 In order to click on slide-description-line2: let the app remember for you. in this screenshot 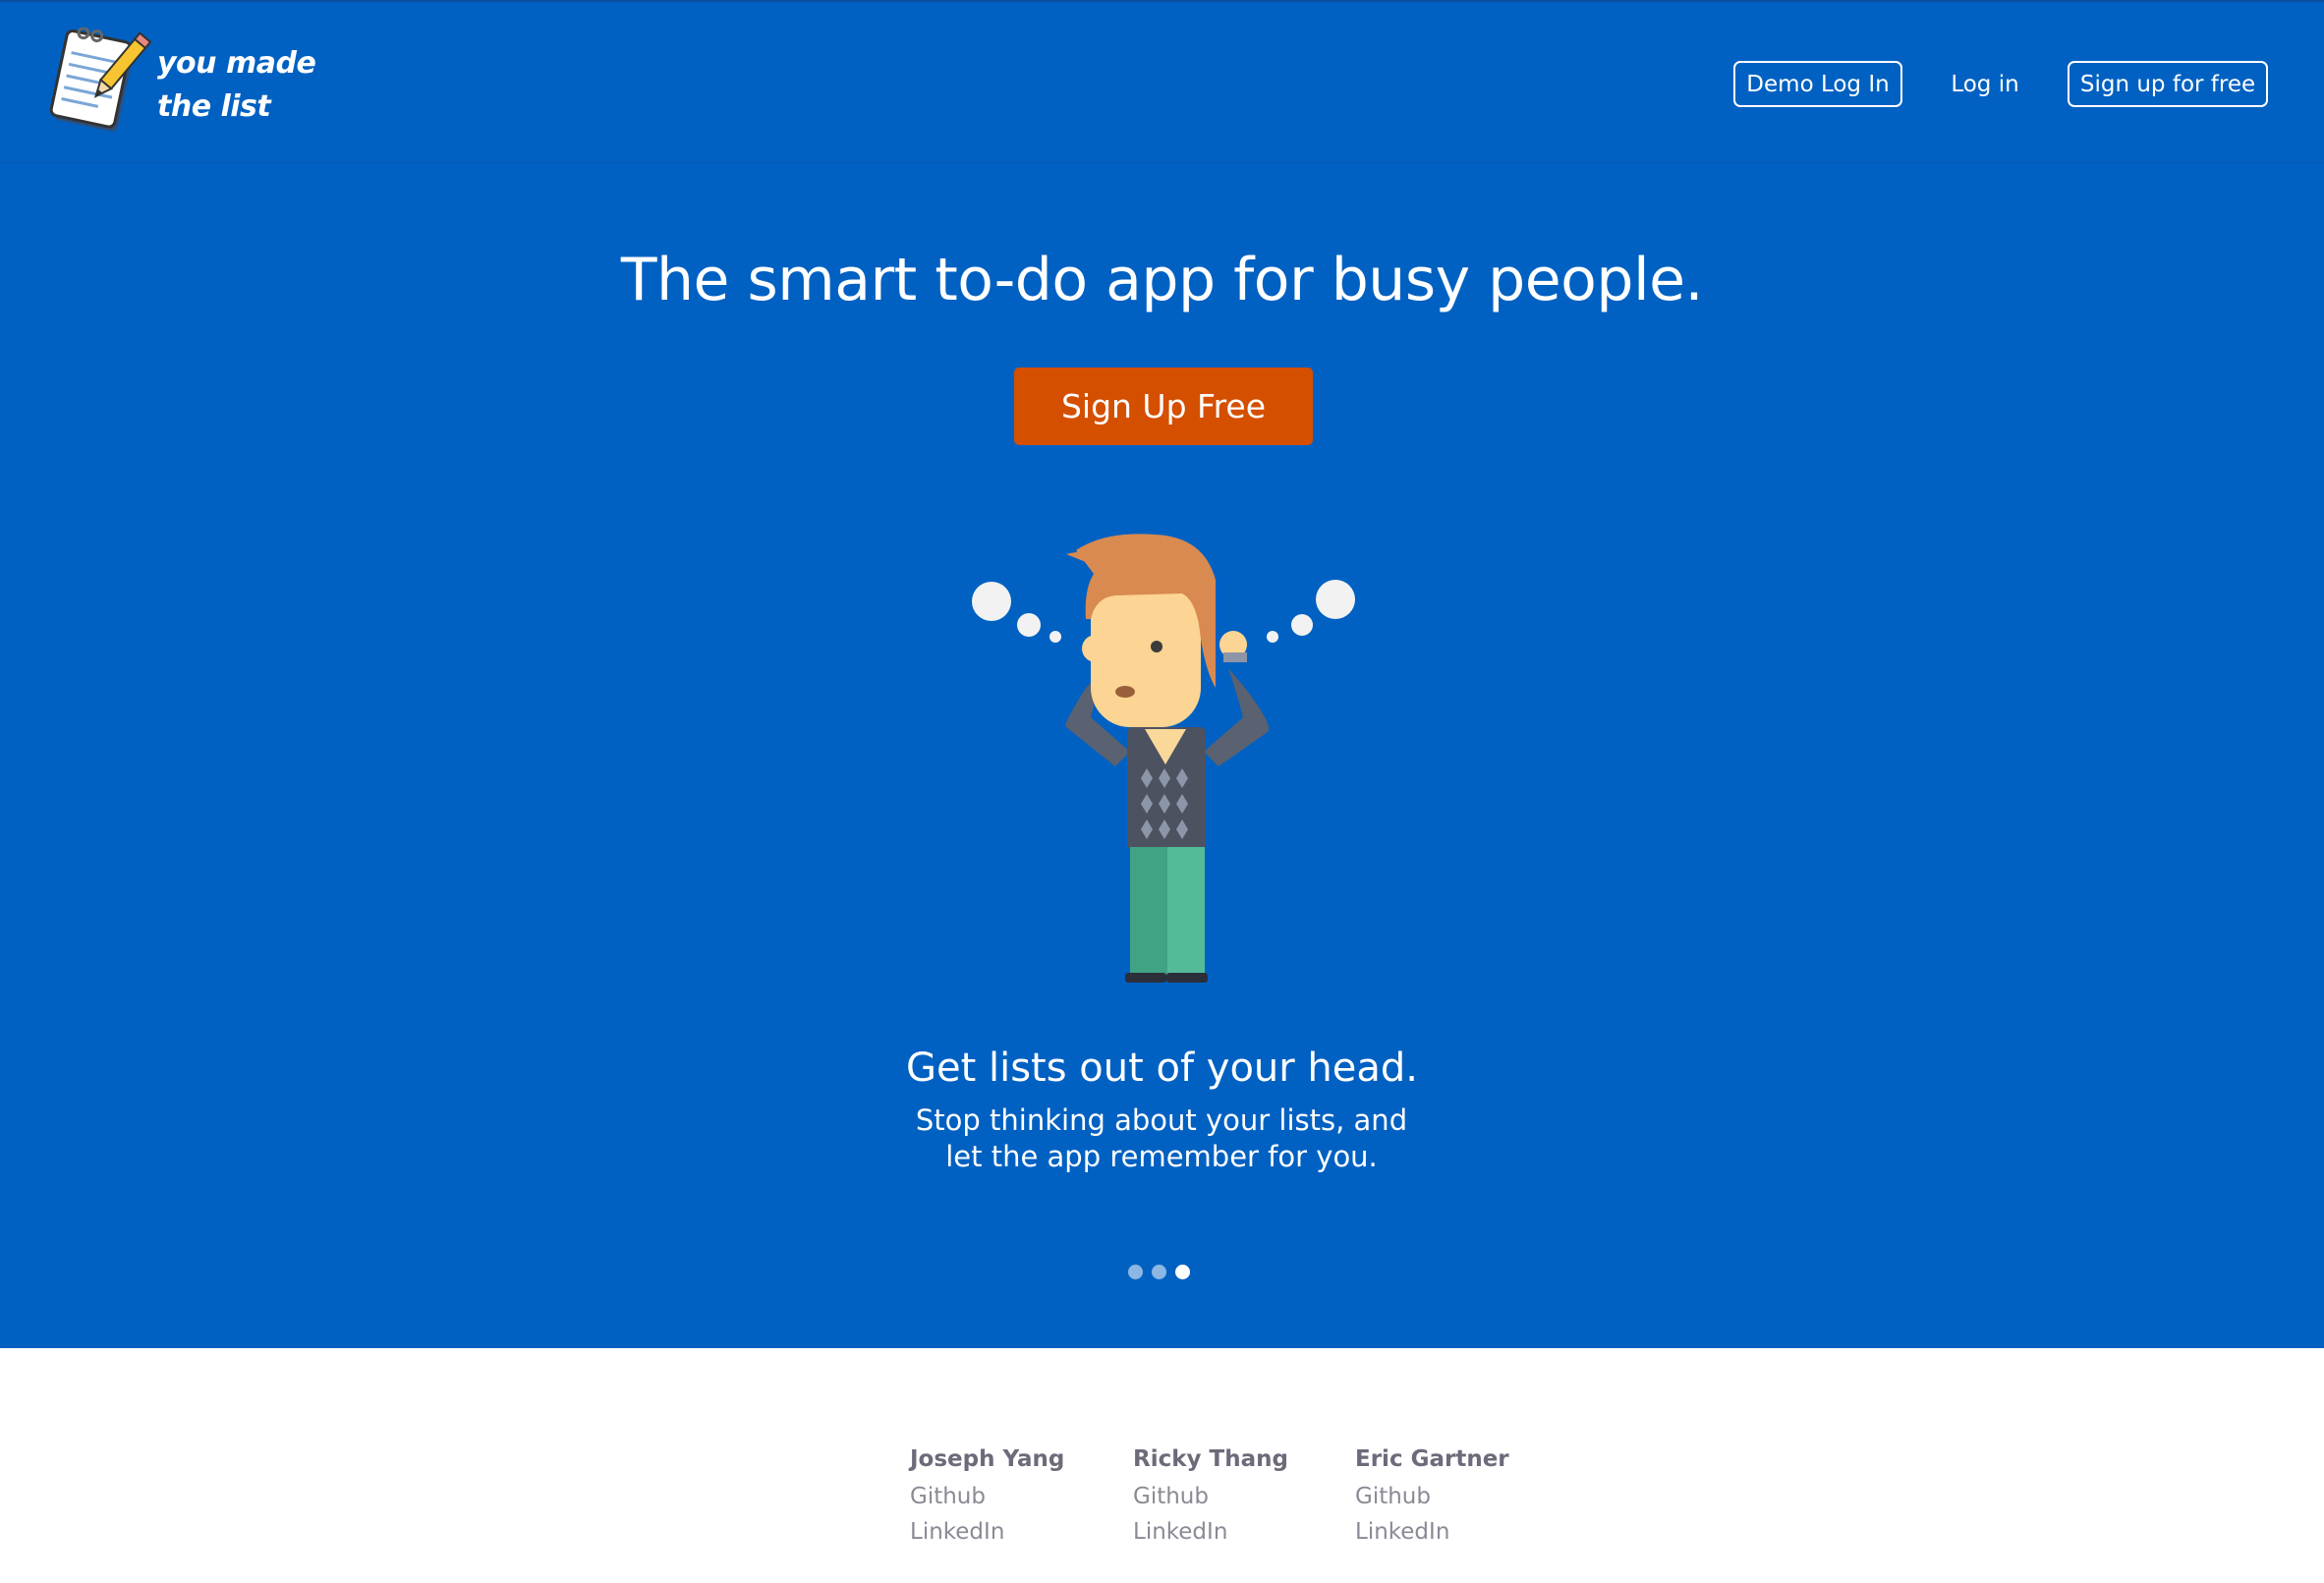, I will do `click(1162, 1156)`.